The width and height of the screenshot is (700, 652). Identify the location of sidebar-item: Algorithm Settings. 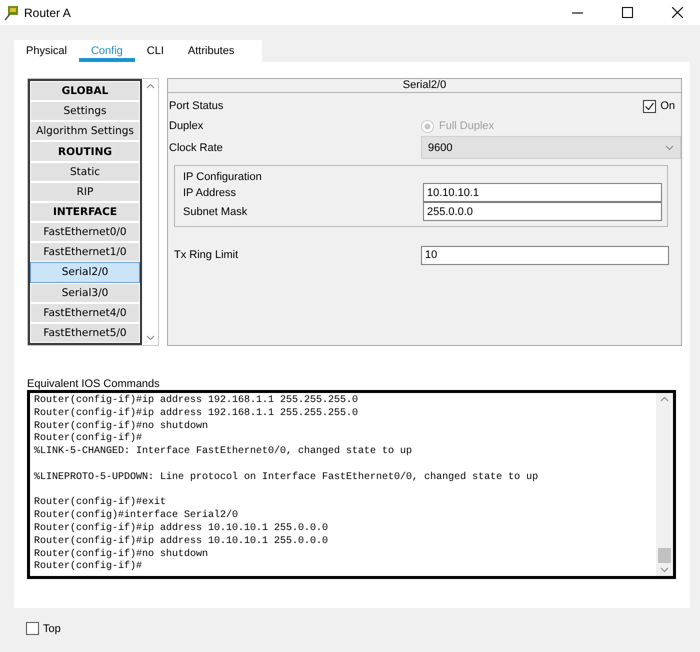
(85, 131).